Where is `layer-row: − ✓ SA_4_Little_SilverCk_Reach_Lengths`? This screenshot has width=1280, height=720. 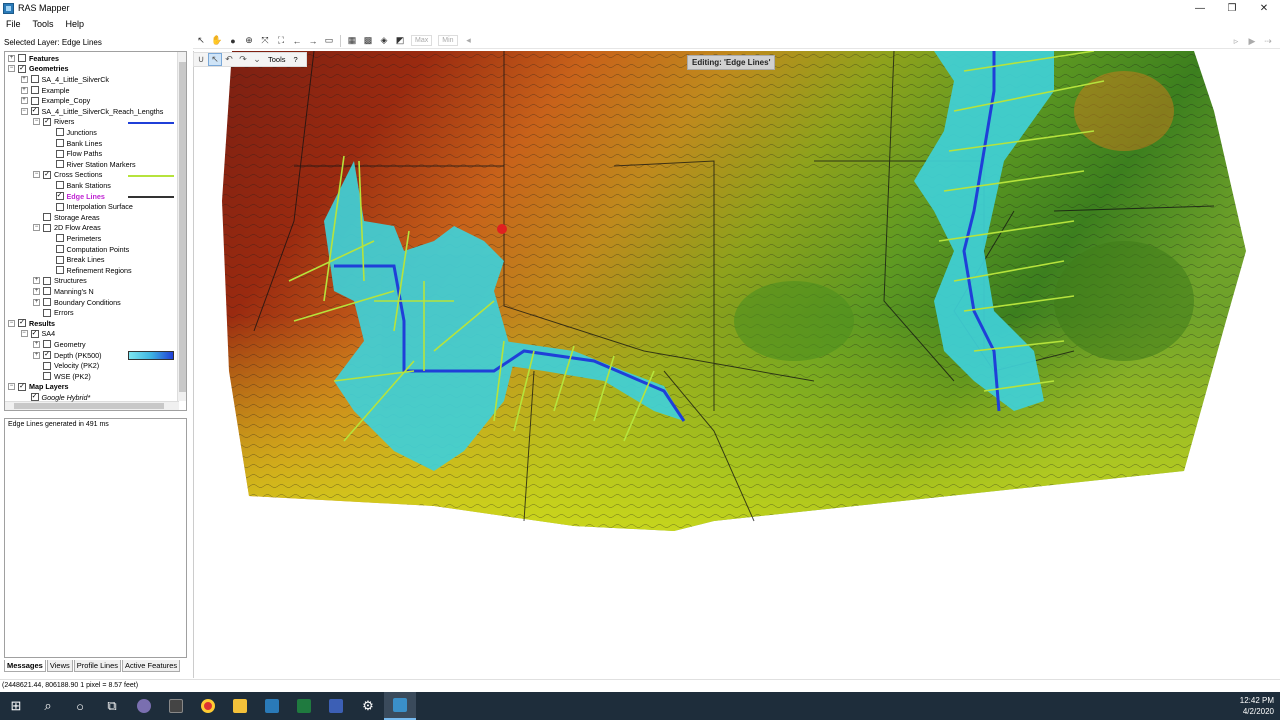 layer-row: − ✓ SA_4_Little_SilverCk_Reach_Lengths is located at coordinates (91, 111).